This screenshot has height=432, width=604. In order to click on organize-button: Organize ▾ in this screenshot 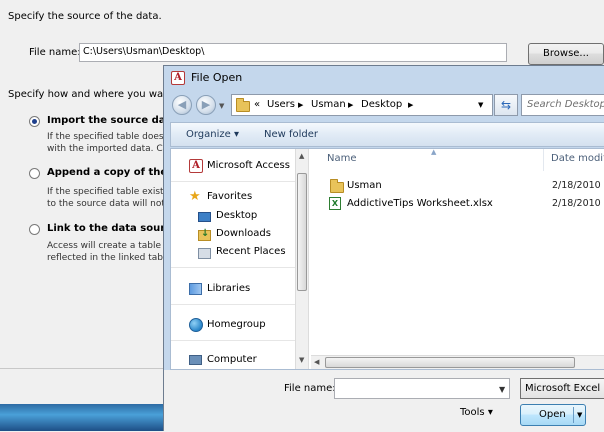, I will do `click(212, 134)`.